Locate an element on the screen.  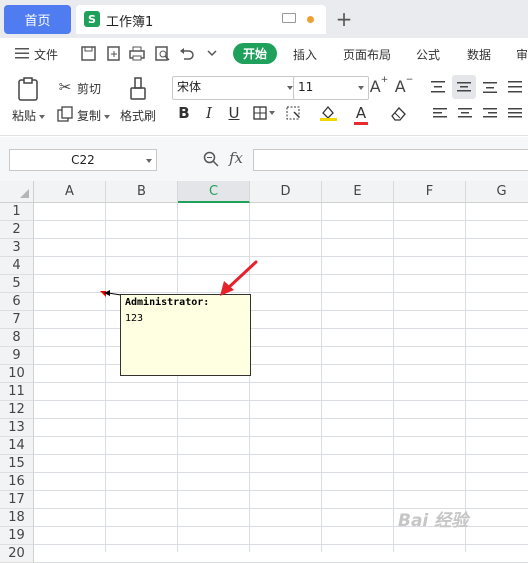
row-header: 9 is located at coordinates (17, 356).